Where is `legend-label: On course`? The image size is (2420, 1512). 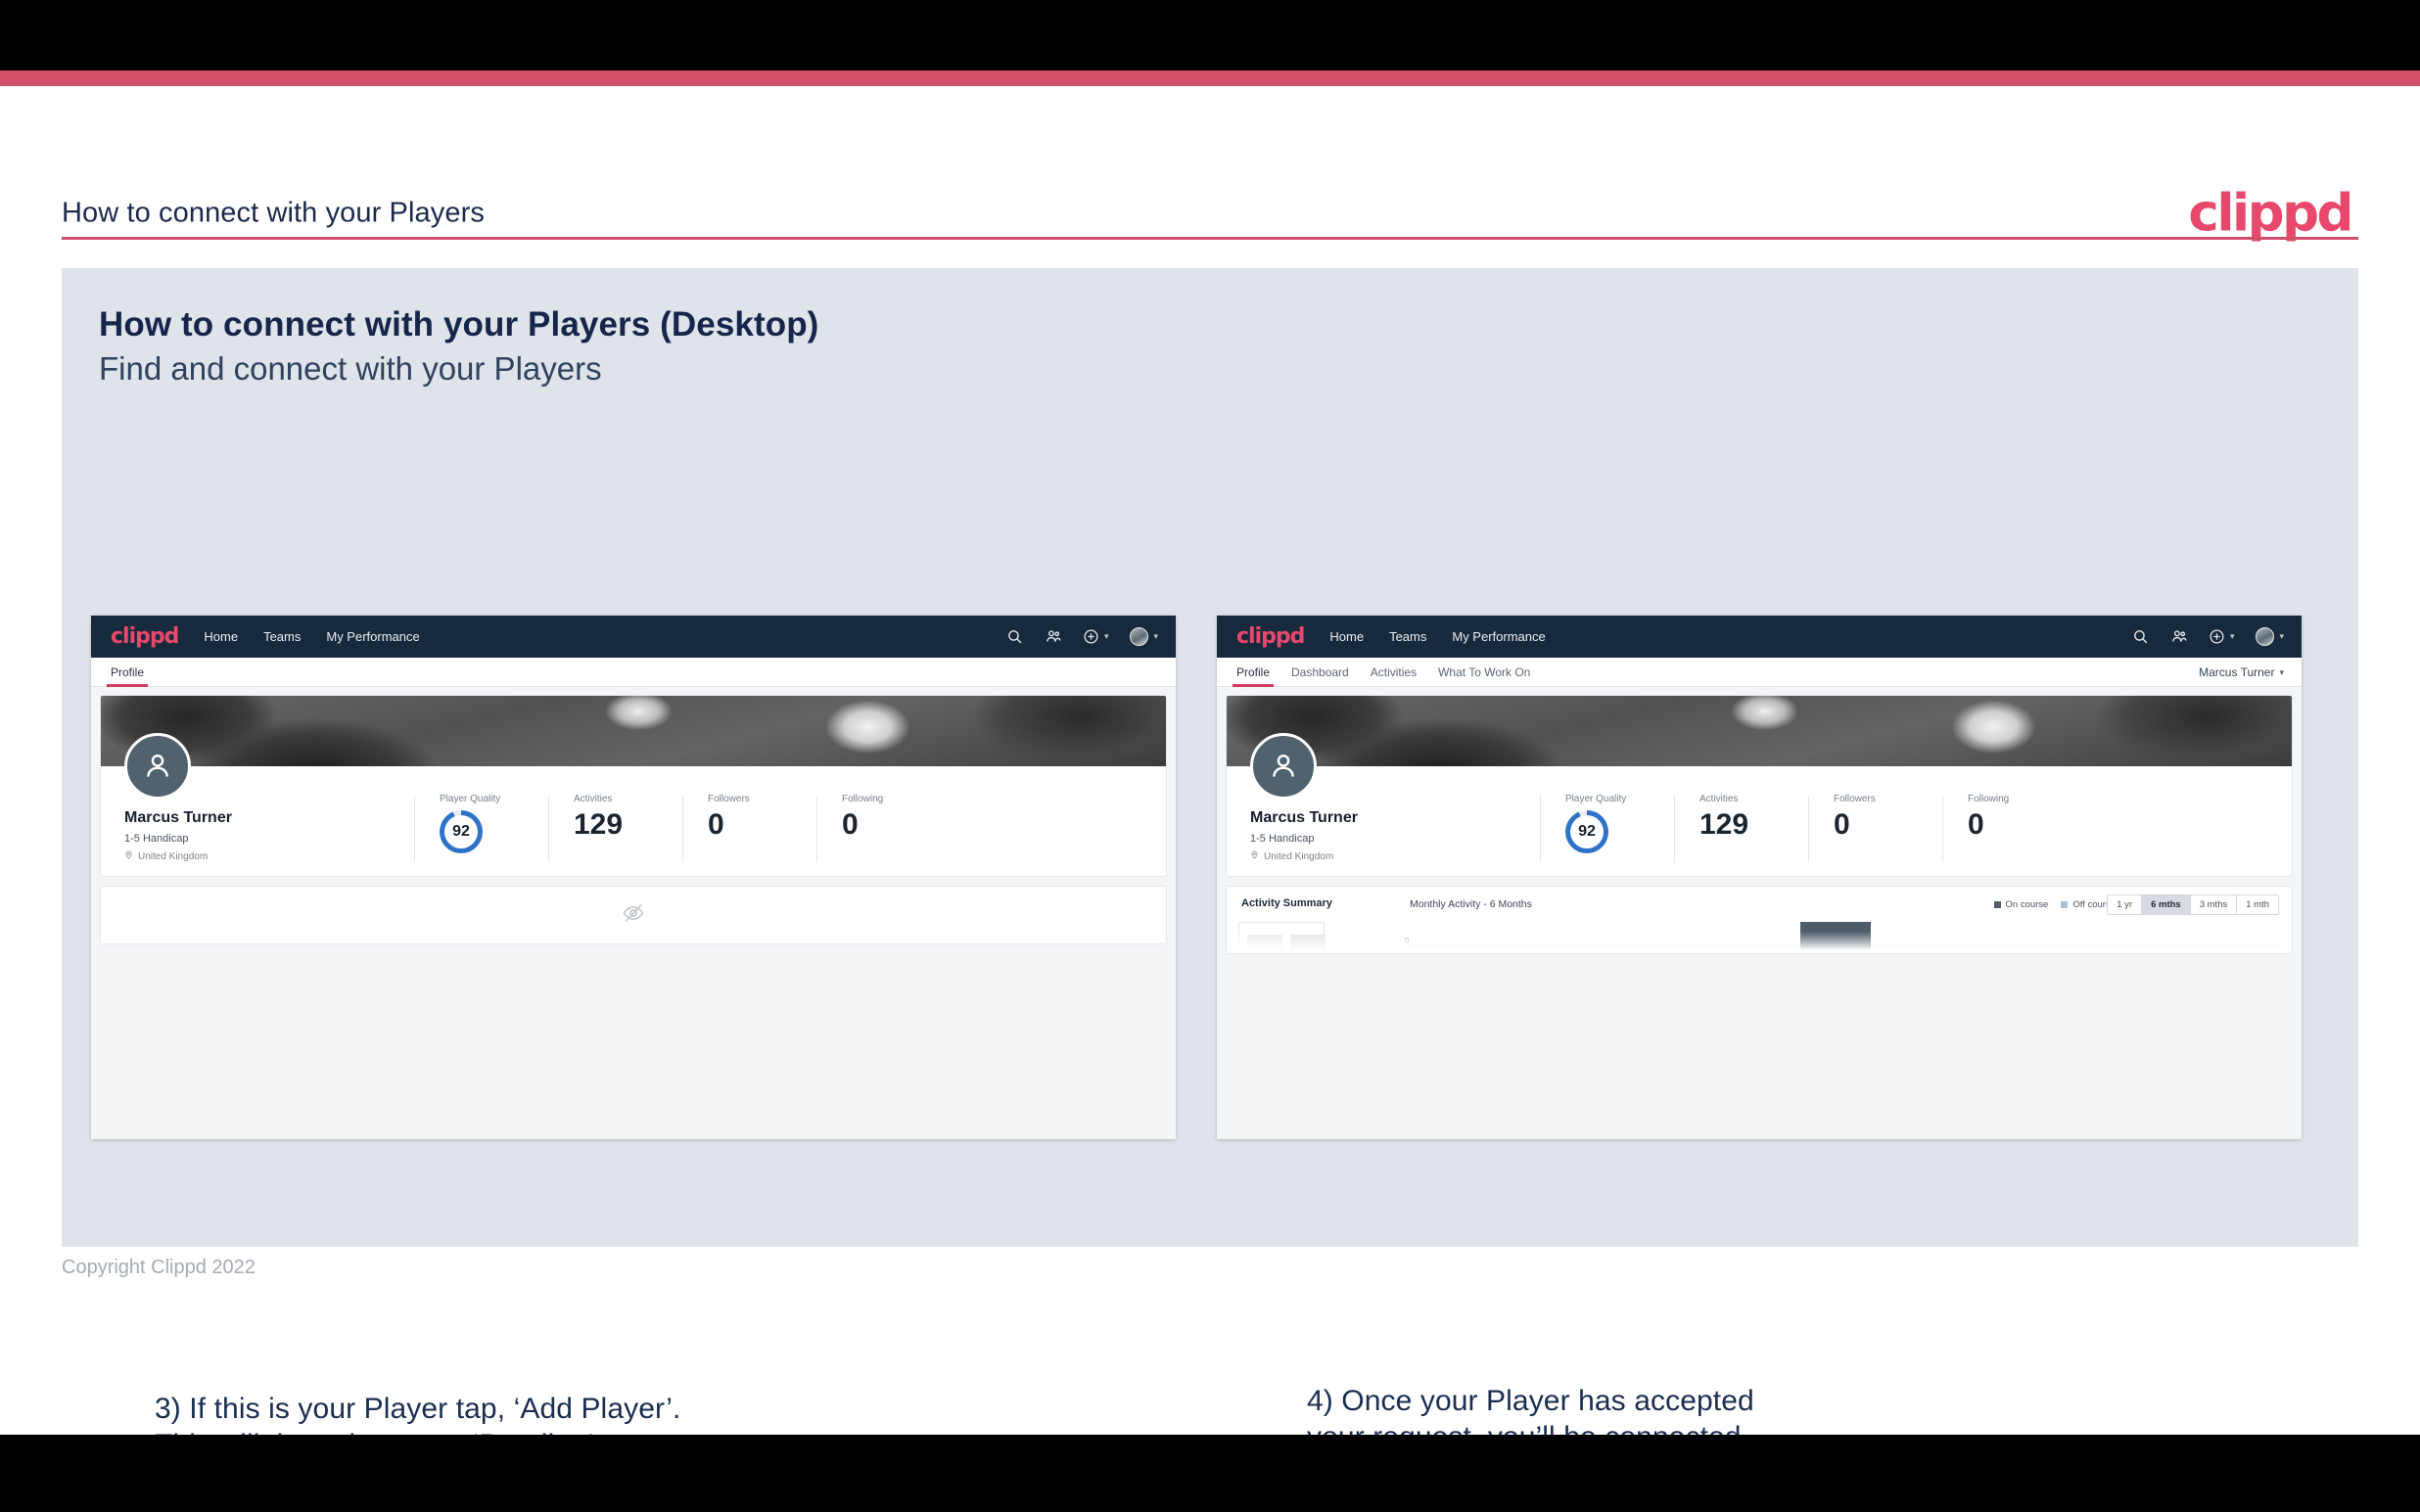
legend-label: On course is located at coordinates (2027, 904).